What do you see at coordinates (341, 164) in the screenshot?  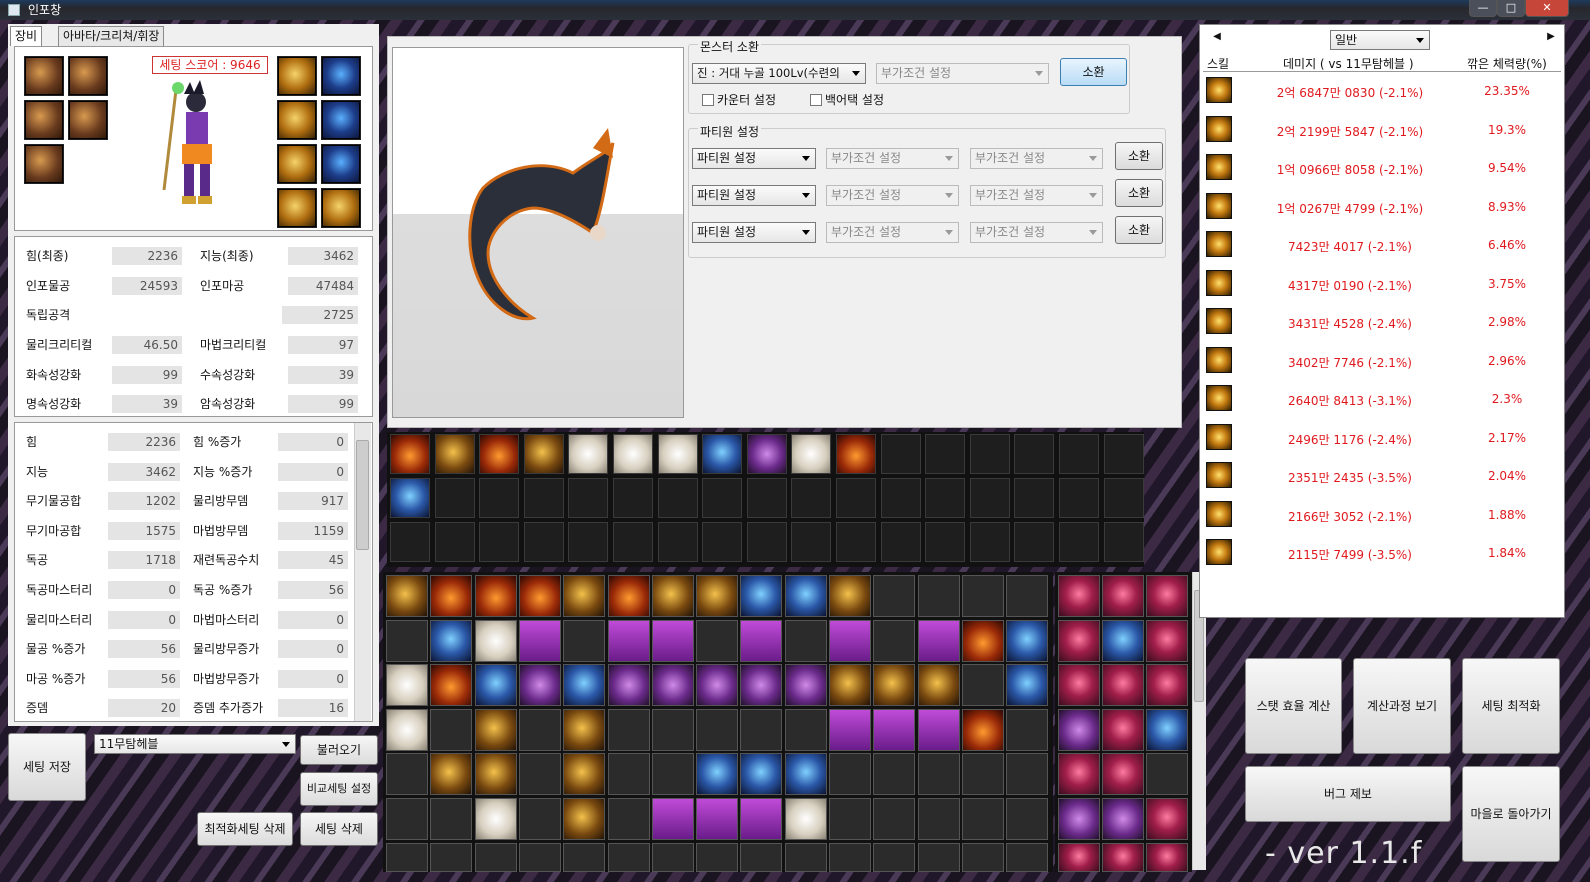 I see `equip-slot-magicstone` at bounding box center [341, 164].